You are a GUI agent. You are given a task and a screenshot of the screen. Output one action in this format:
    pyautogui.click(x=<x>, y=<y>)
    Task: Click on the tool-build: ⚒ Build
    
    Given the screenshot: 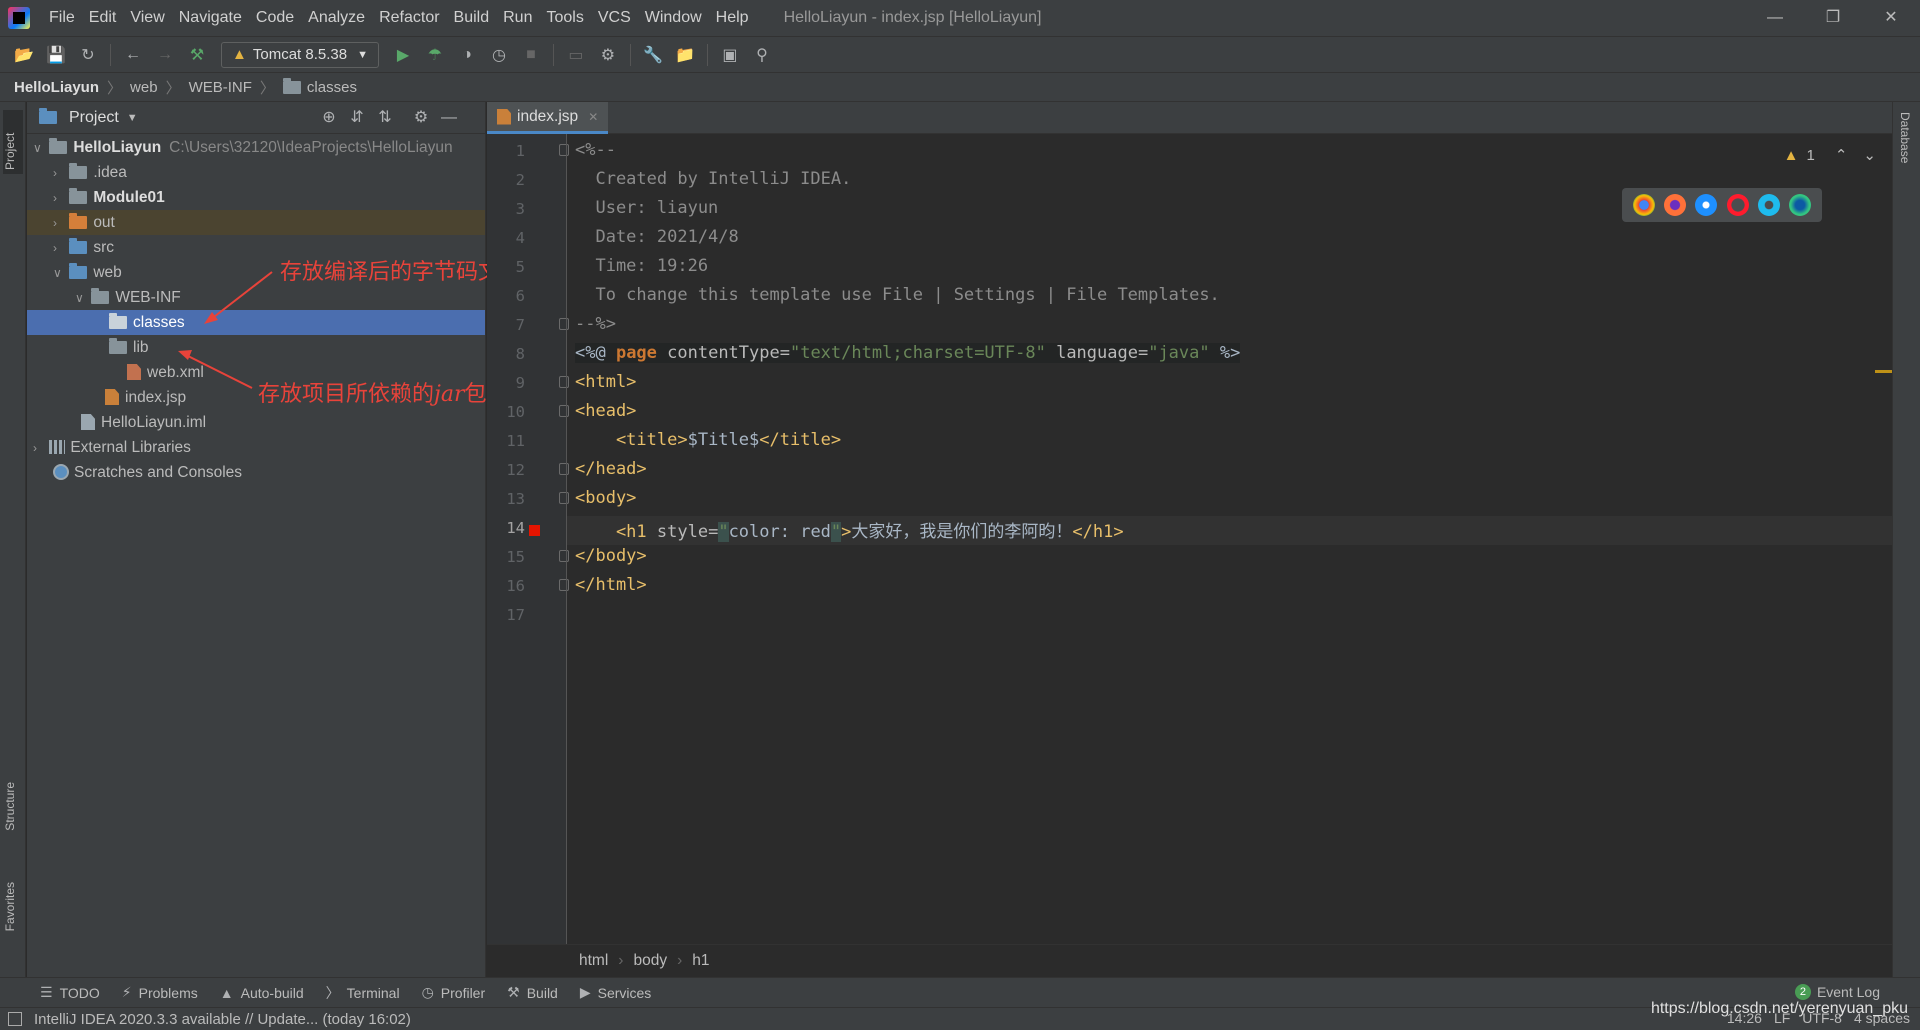 What is the action you would take?
    pyautogui.click(x=532, y=992)
    